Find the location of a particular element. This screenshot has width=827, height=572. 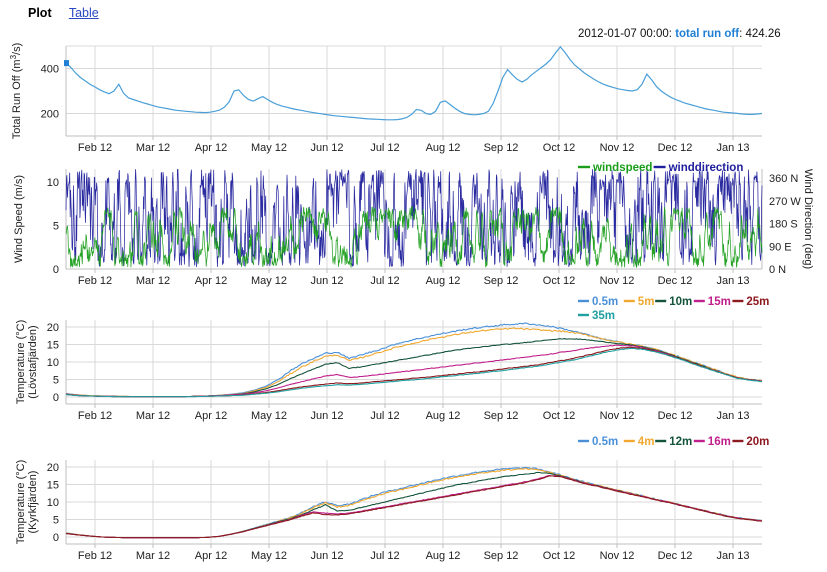

legend-item: 10m is located at coordinates (673, 302).